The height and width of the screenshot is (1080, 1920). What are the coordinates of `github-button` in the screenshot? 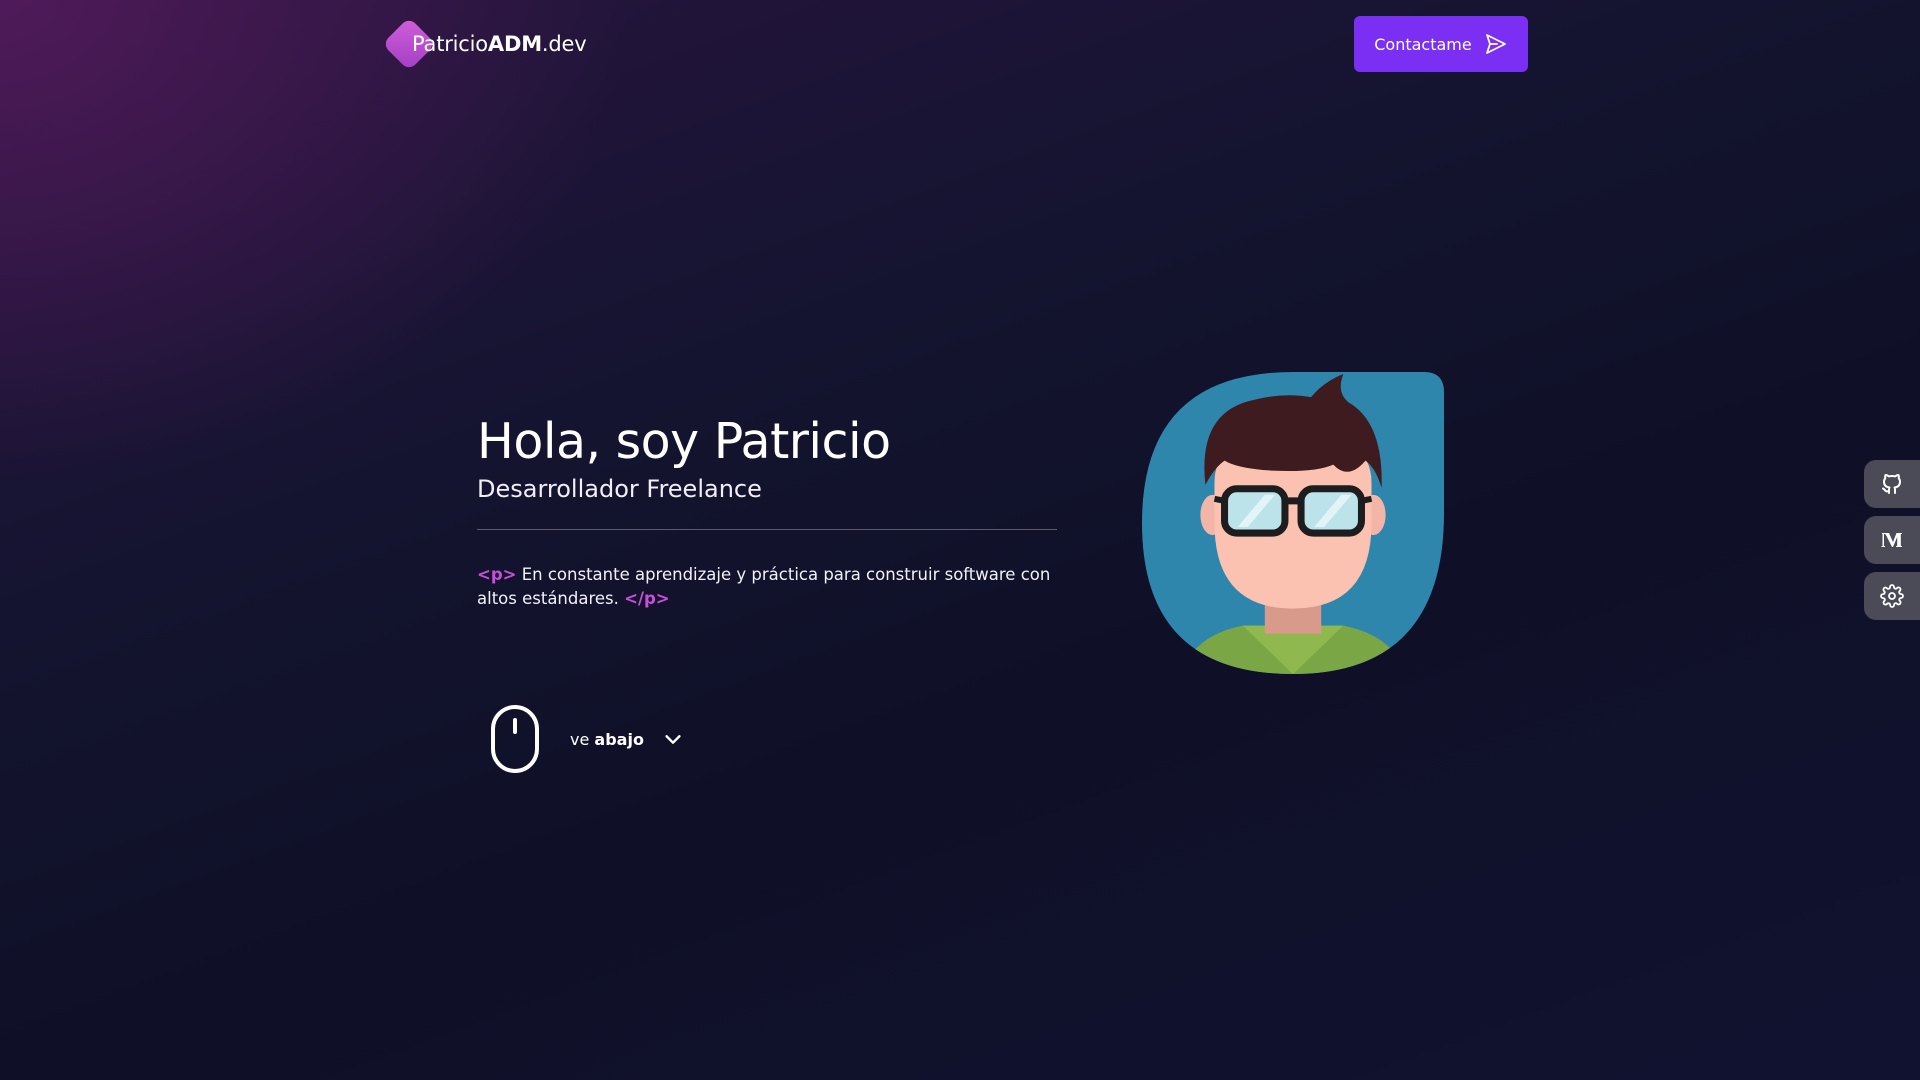 It's located at (1892, 484).